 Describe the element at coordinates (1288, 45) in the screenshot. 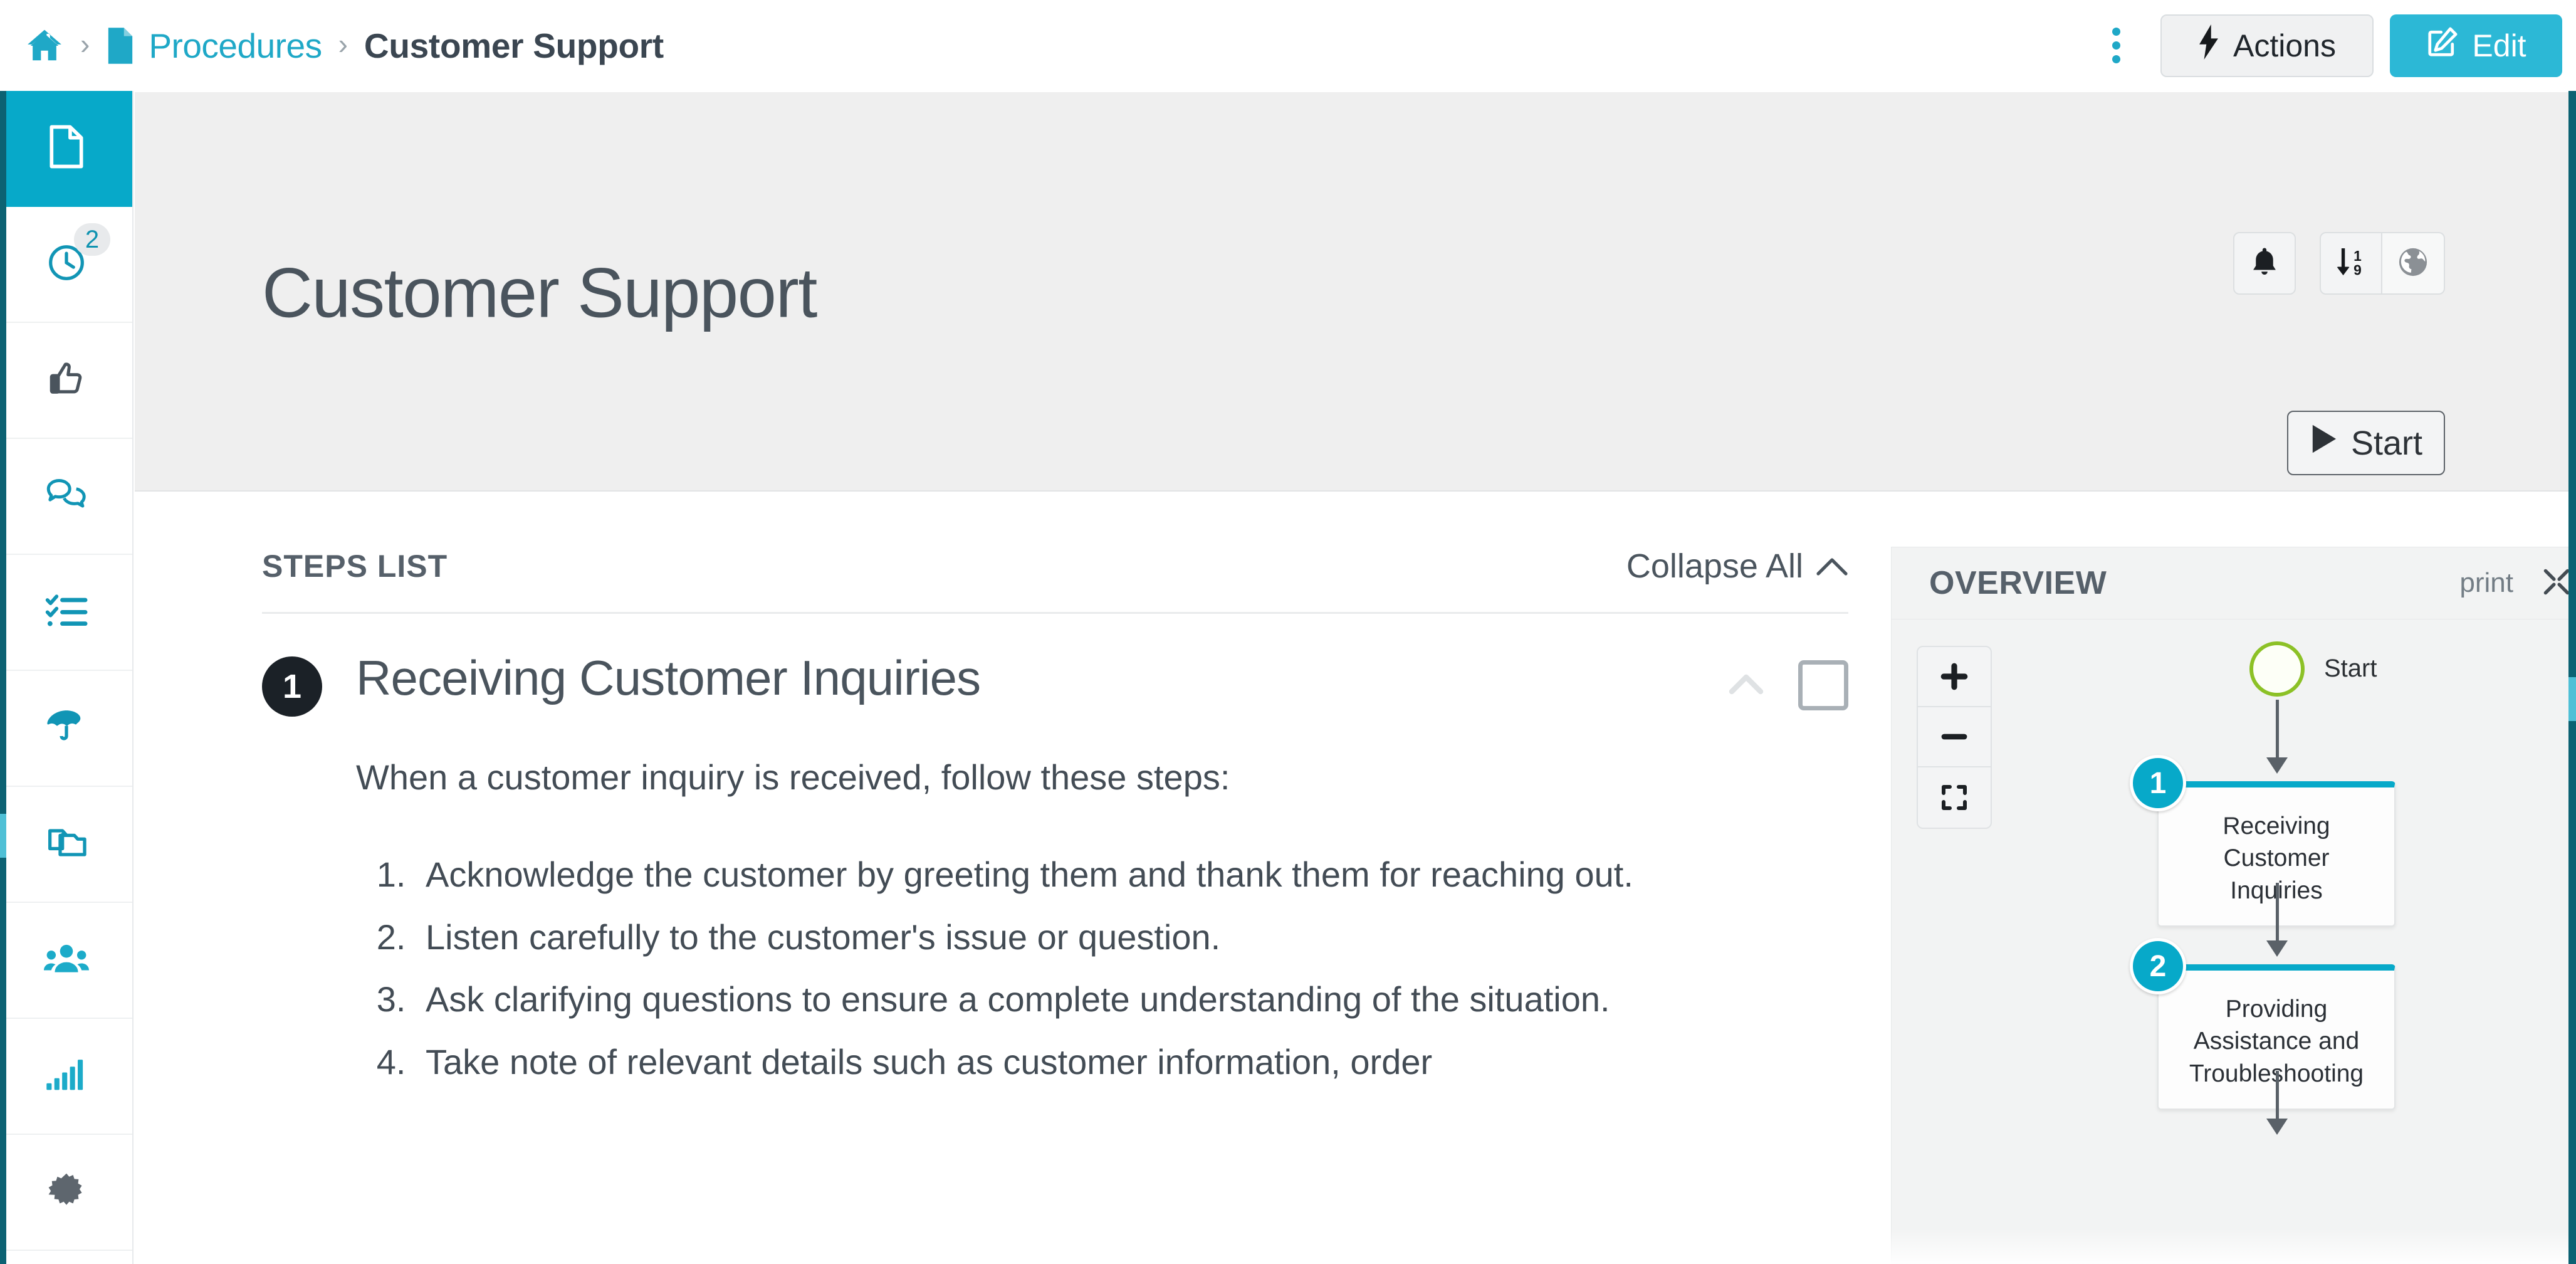

I see `top-bar: › Procedures › Customer Support Actions` at that location.